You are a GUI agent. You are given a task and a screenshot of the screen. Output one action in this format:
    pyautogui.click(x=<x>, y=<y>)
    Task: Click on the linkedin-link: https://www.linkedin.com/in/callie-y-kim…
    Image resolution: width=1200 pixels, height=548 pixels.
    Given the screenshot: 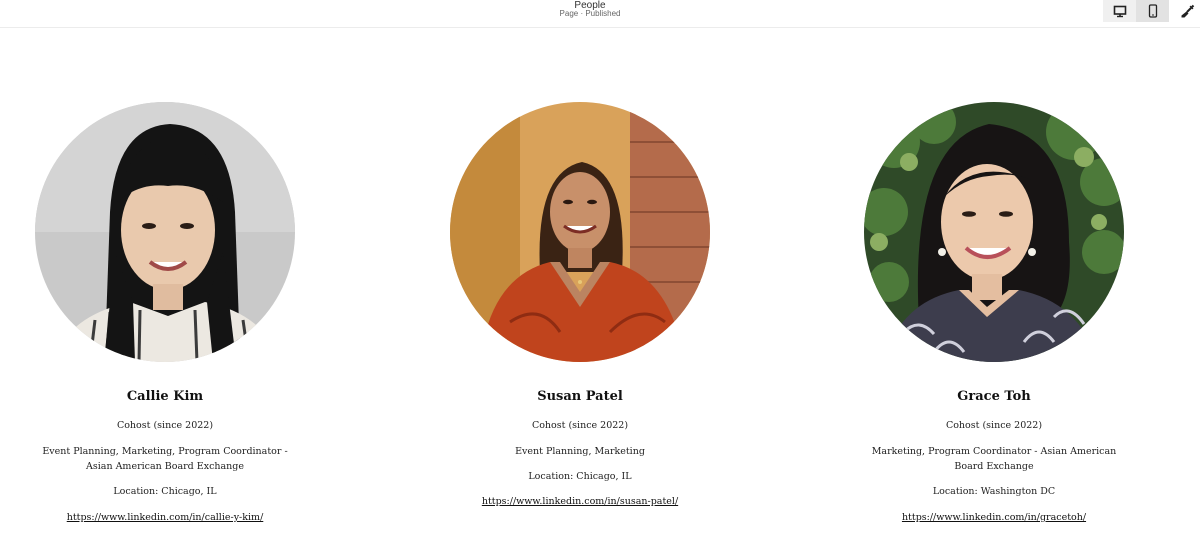 What is the action you would take?
    pyautogui.click(x=165, y=517)
    